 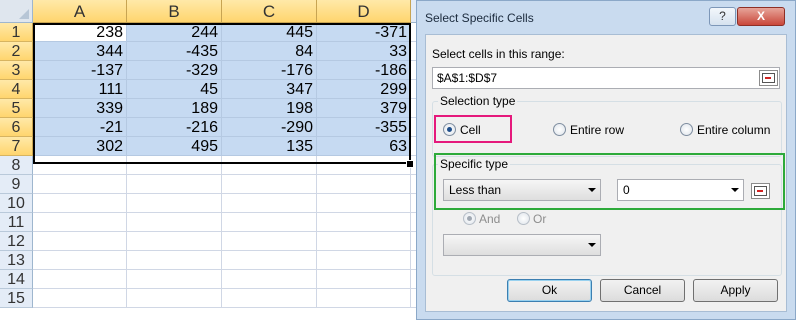 What do you see at coordinates (559, 129) in the screenshot?
I see `radio-entire-row` at bounding box center [559, 129].